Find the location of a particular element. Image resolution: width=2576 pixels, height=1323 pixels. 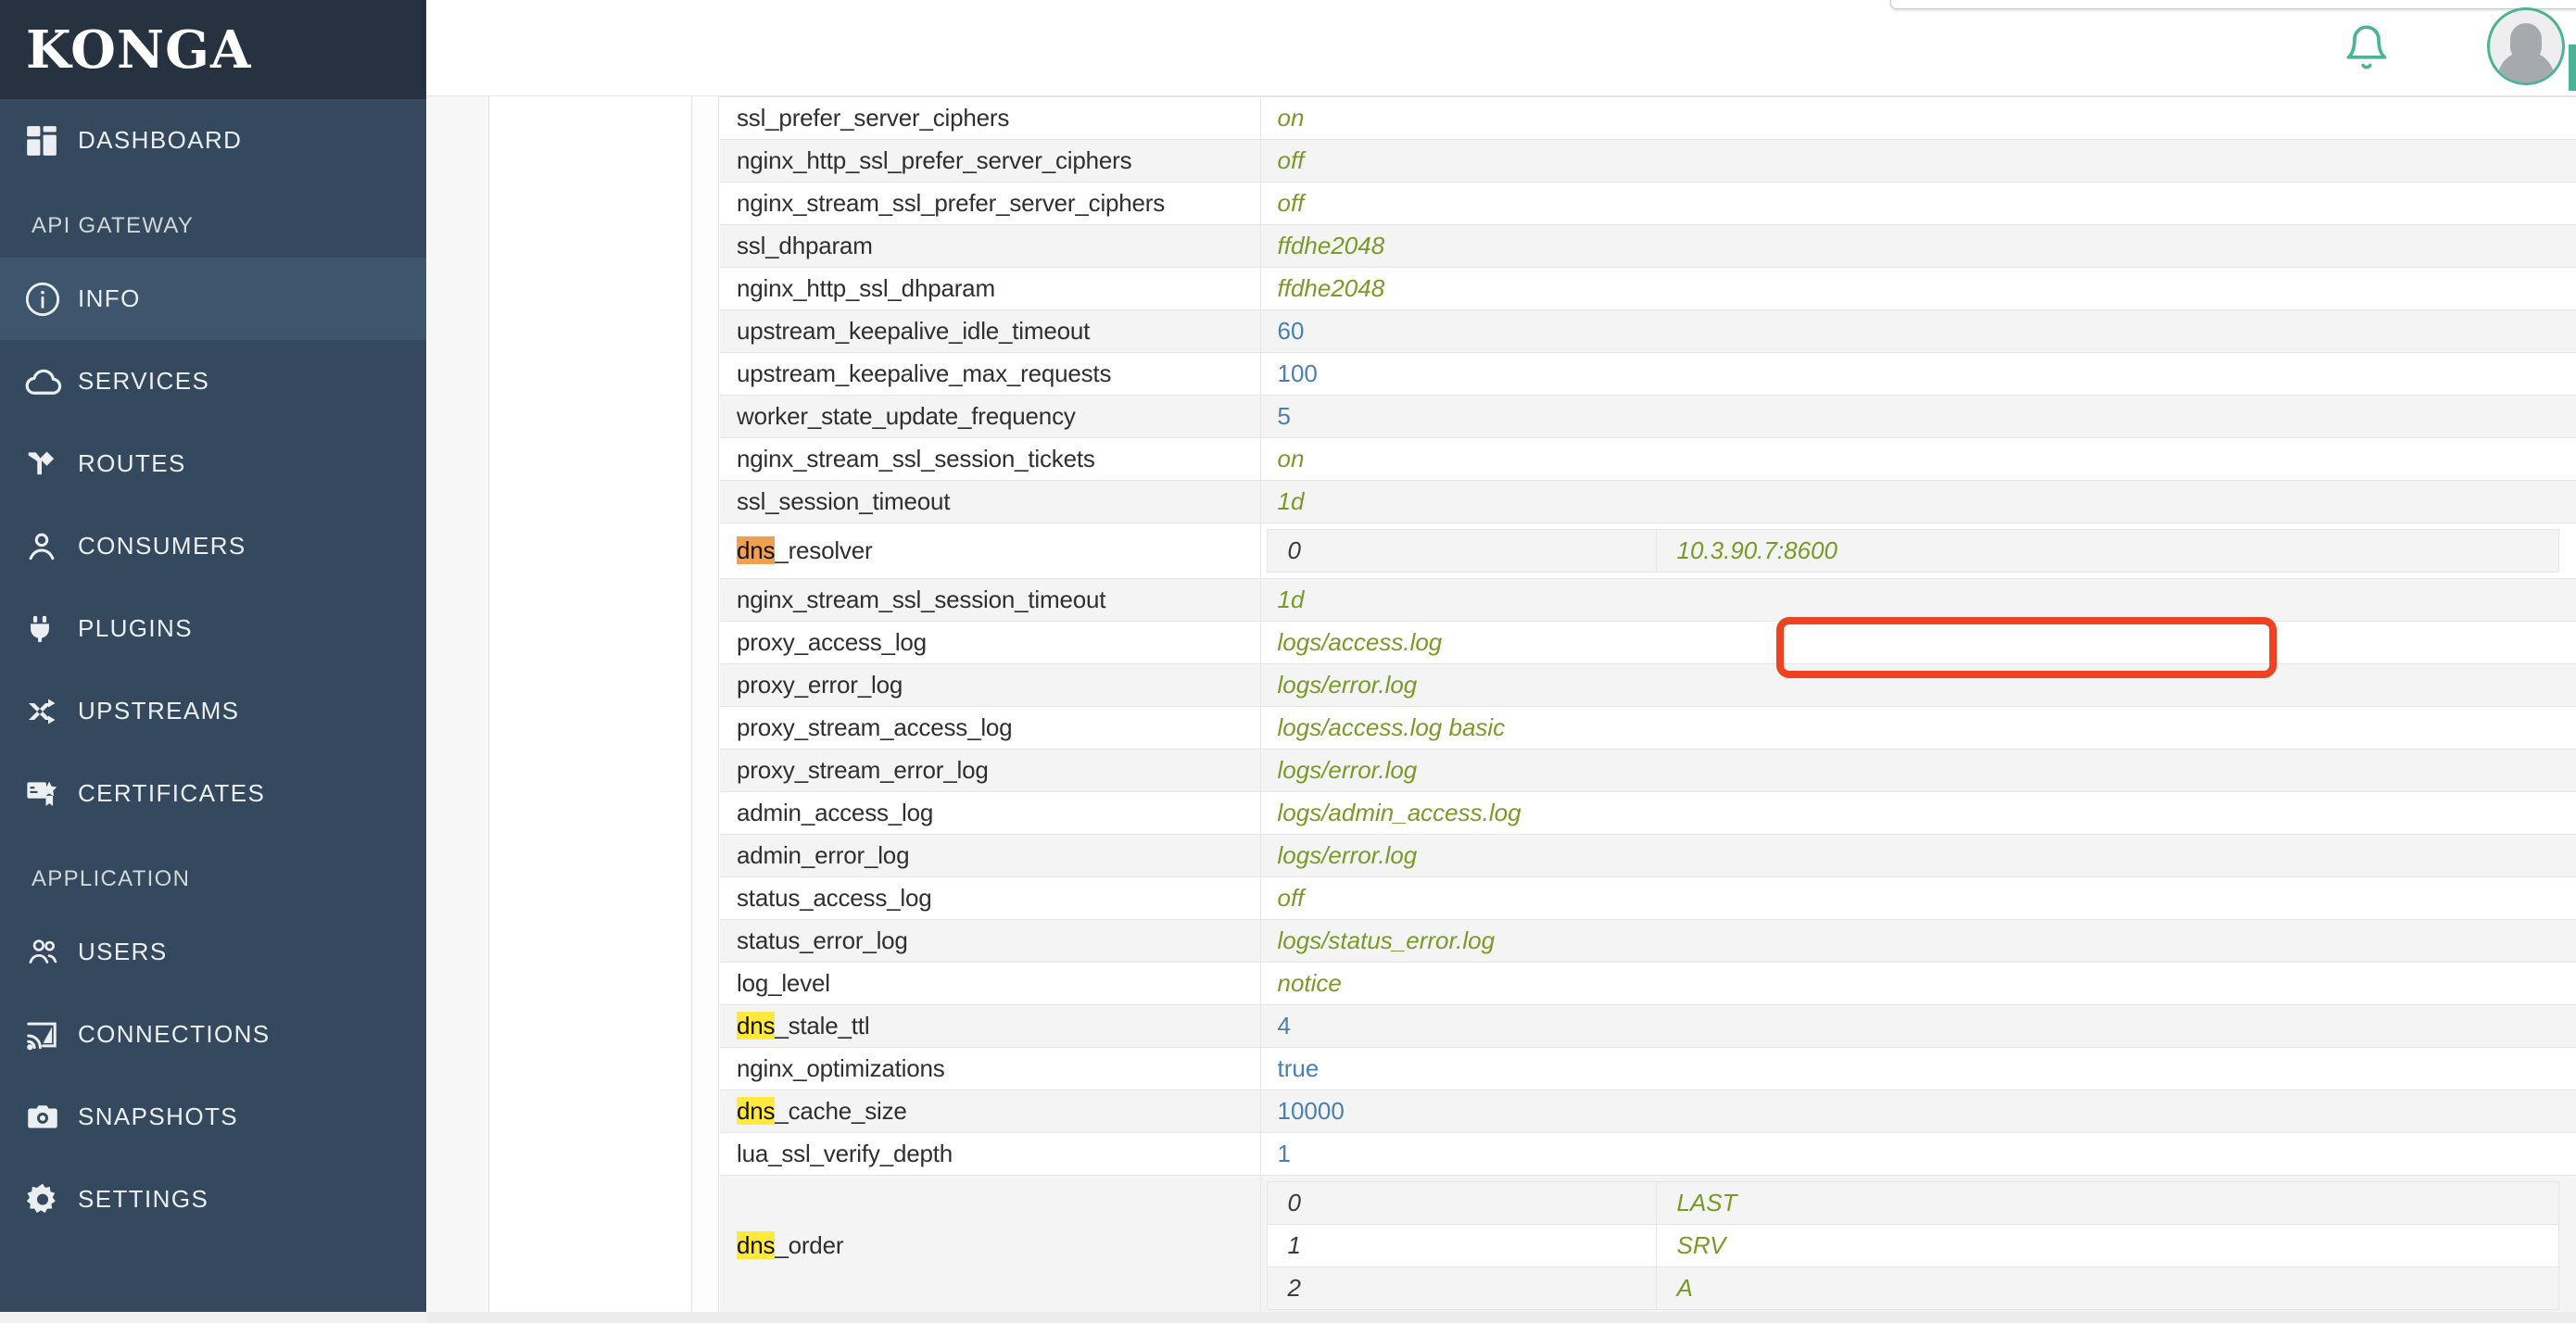

config-value-cell: ffdhe2048 is located at coordinates (1918, 246).